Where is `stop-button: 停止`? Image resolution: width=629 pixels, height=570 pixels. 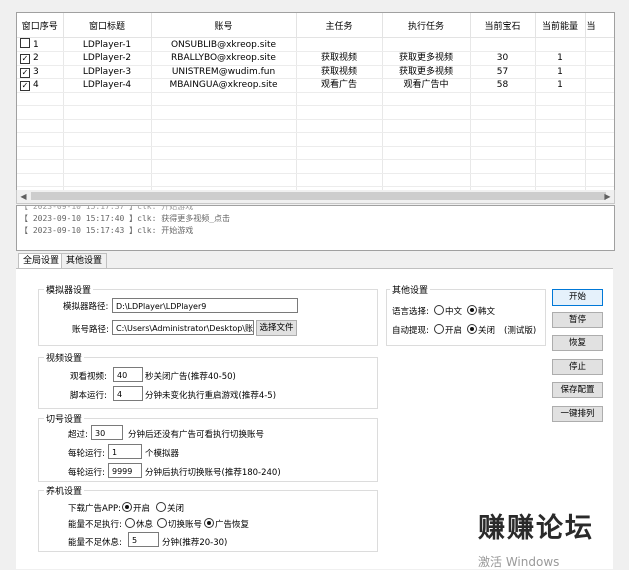
stop-button: 停止 is located at coordinates (577, 367).